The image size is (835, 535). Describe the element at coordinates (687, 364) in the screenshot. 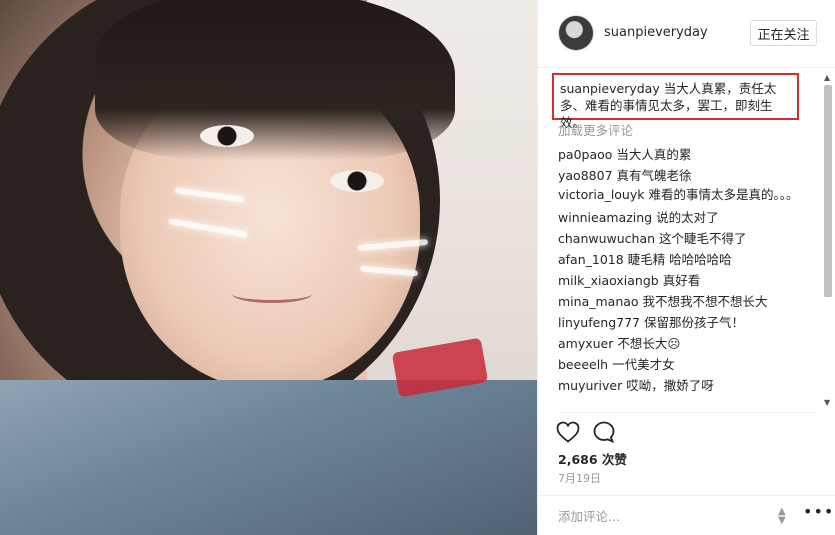

I see `comment-item: beeeelh 一代美才女` at that location.